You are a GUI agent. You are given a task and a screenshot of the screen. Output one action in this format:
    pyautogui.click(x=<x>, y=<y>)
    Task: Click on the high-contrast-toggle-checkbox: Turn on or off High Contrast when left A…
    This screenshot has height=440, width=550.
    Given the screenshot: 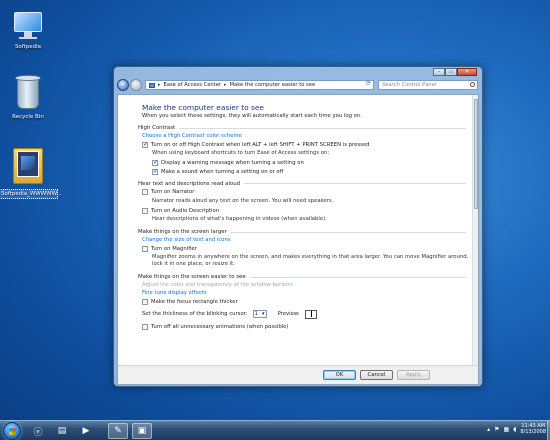 What is the action you would take?
    pyautogui.click(x=308, y=144)
    